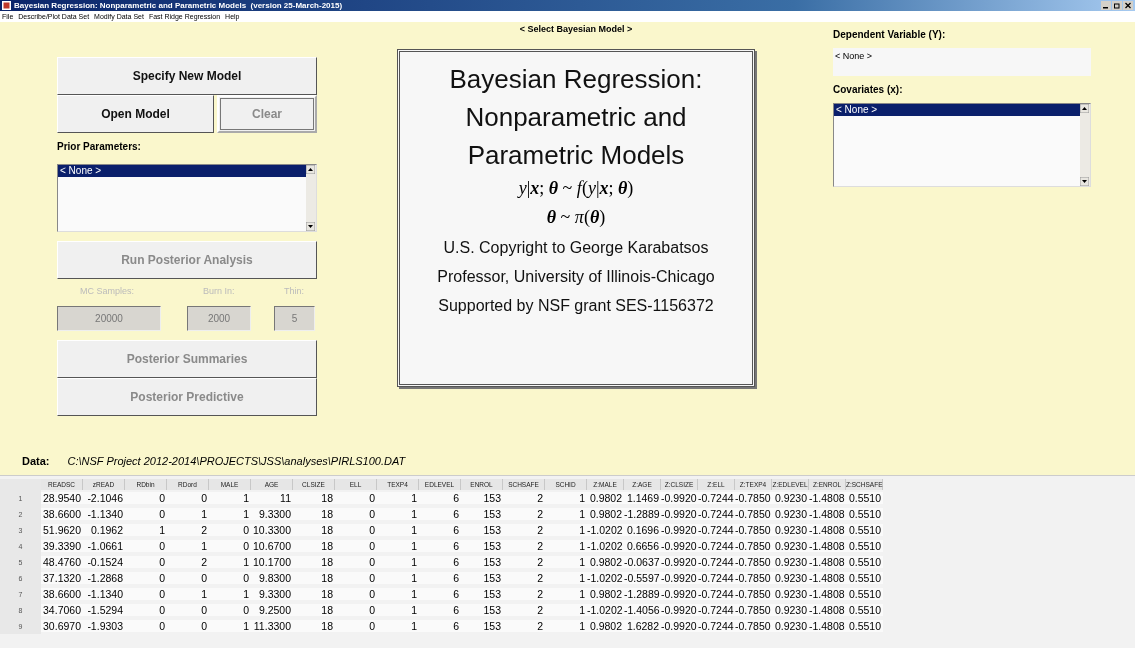  What do you see at coordinates (62, 610) in the screenshot?
I see `table-cell: 34.7060` at bounding box center [62, 610].